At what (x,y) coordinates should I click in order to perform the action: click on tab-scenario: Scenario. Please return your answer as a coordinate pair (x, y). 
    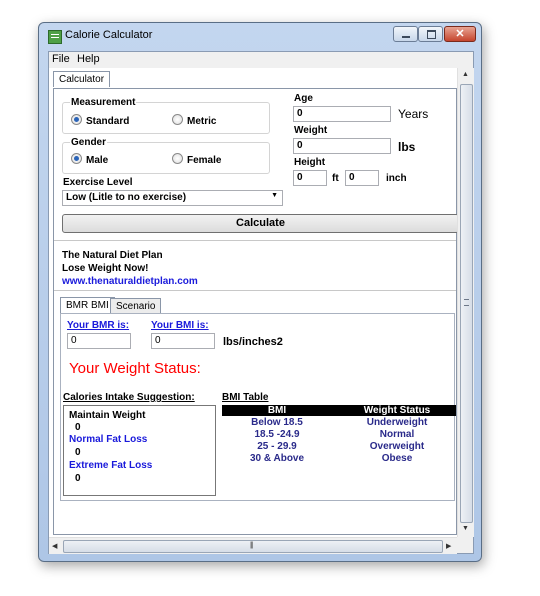
    Looking at the image, I should click on (136, 306).